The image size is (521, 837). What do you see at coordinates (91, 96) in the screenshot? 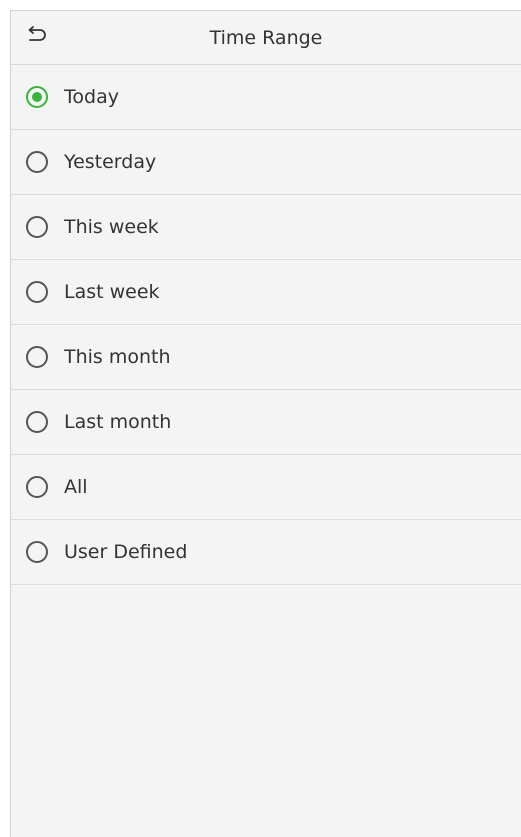
I see `option-label: Today` at bounding box center [91, 96].